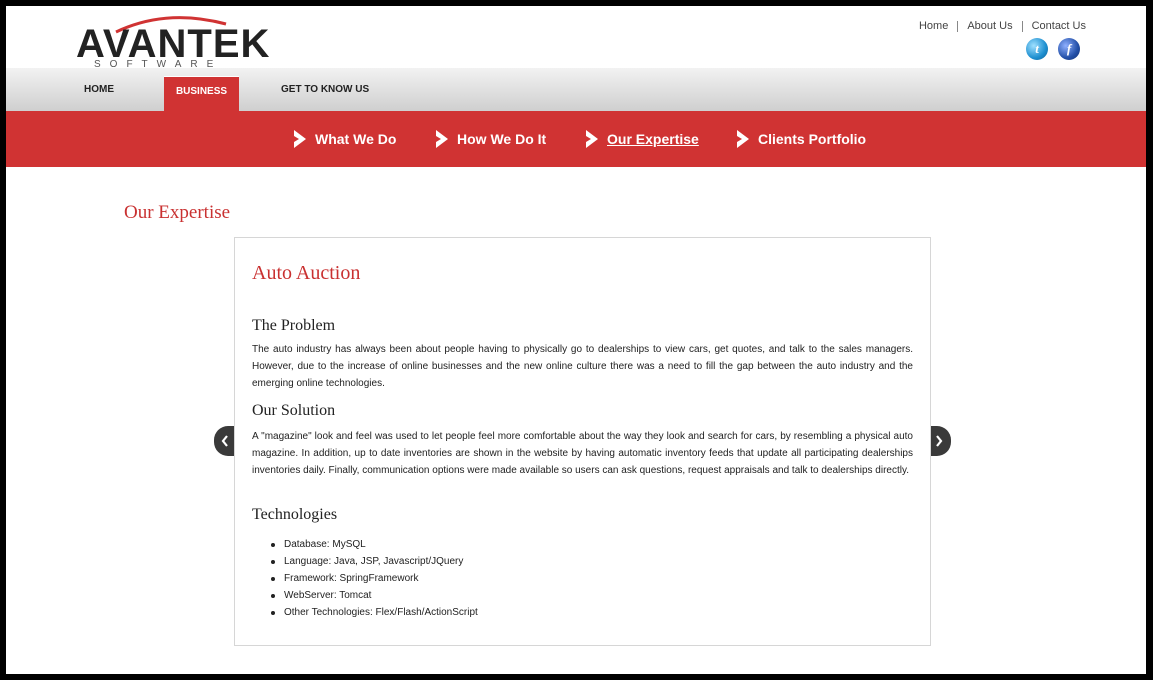 This screenshot has height=680, width=1153. What do you see at coordinates (356, 139) in the screenshot?
I see `subnav-label: What We Do` at bounding box center [356, 139].